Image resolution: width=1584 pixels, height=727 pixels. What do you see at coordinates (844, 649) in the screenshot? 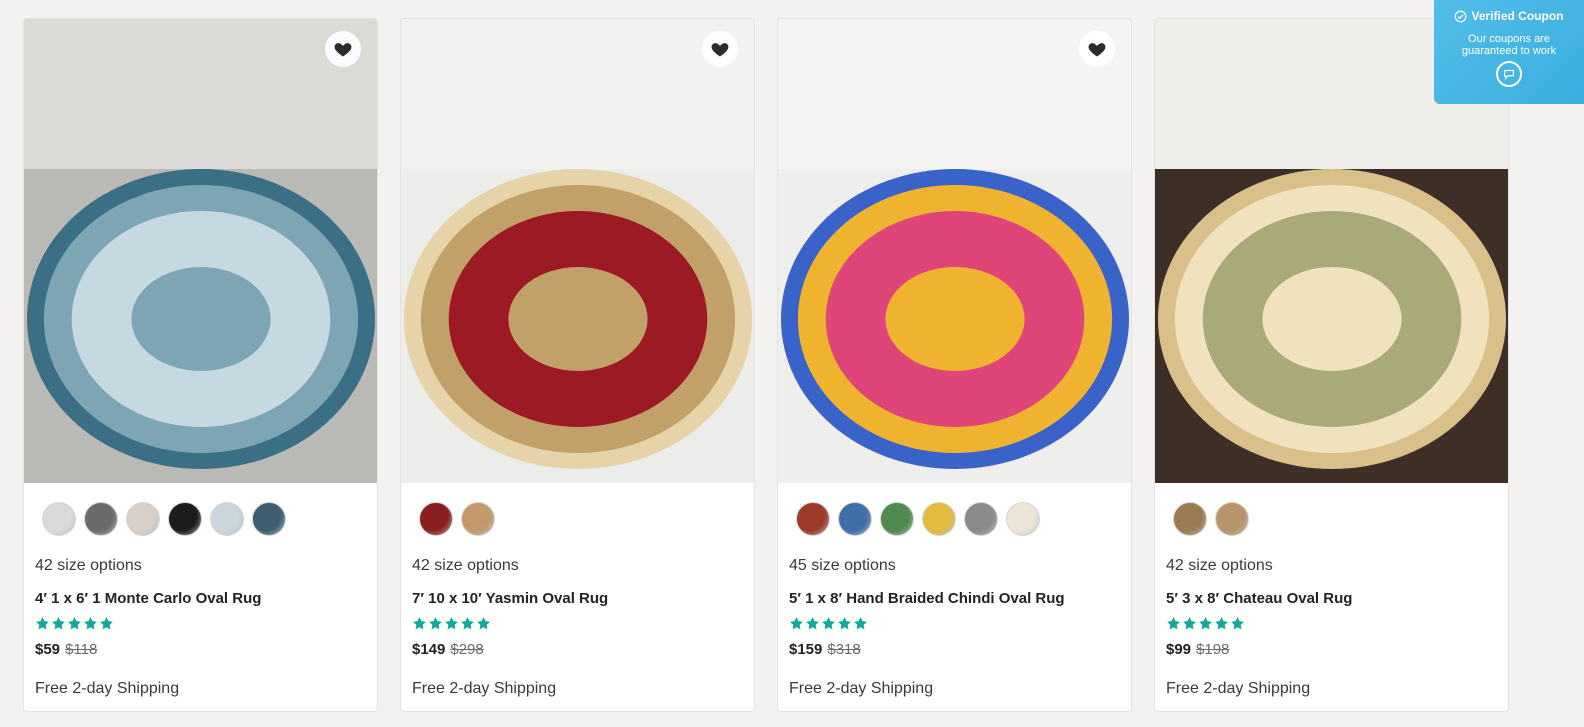
I see `original-price: $318` at bounding box center [844, 649].